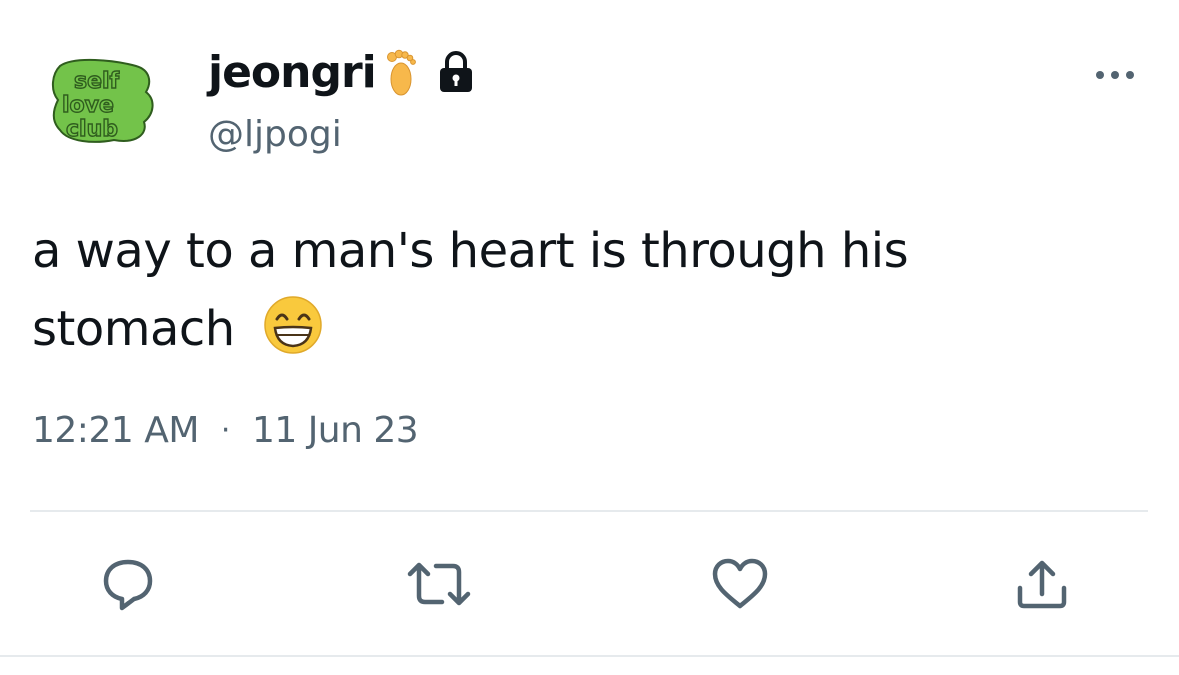  I want to click on like-icon, so click(740, 584).